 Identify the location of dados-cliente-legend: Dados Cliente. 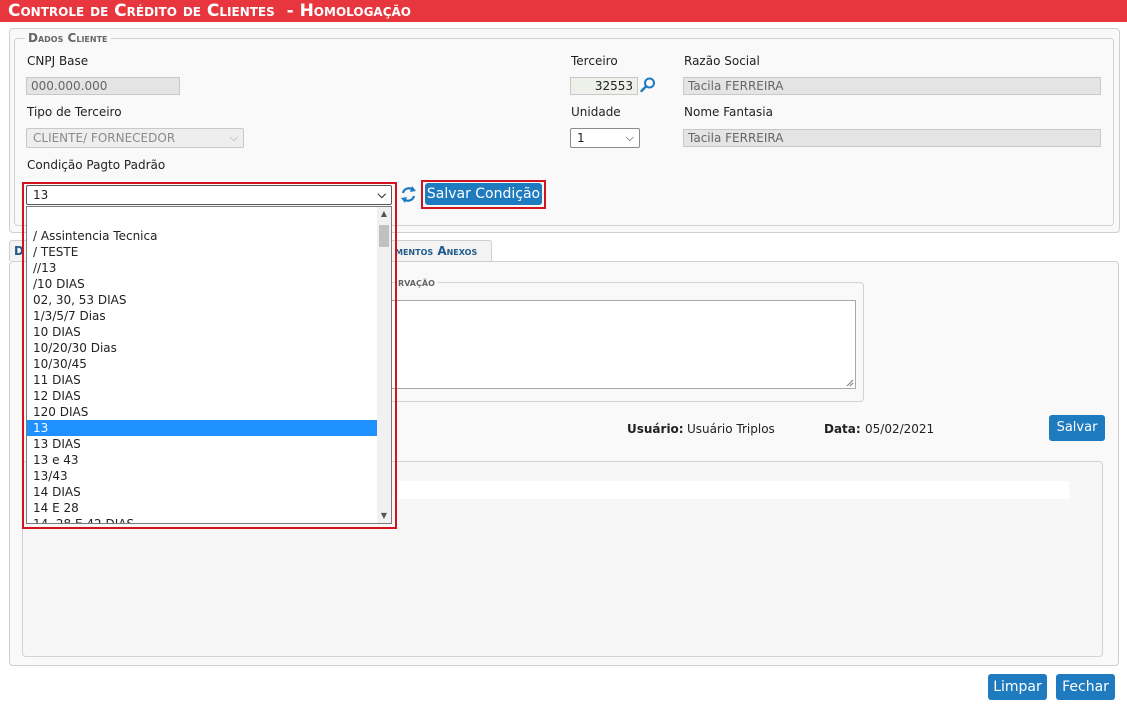
(68, 38).